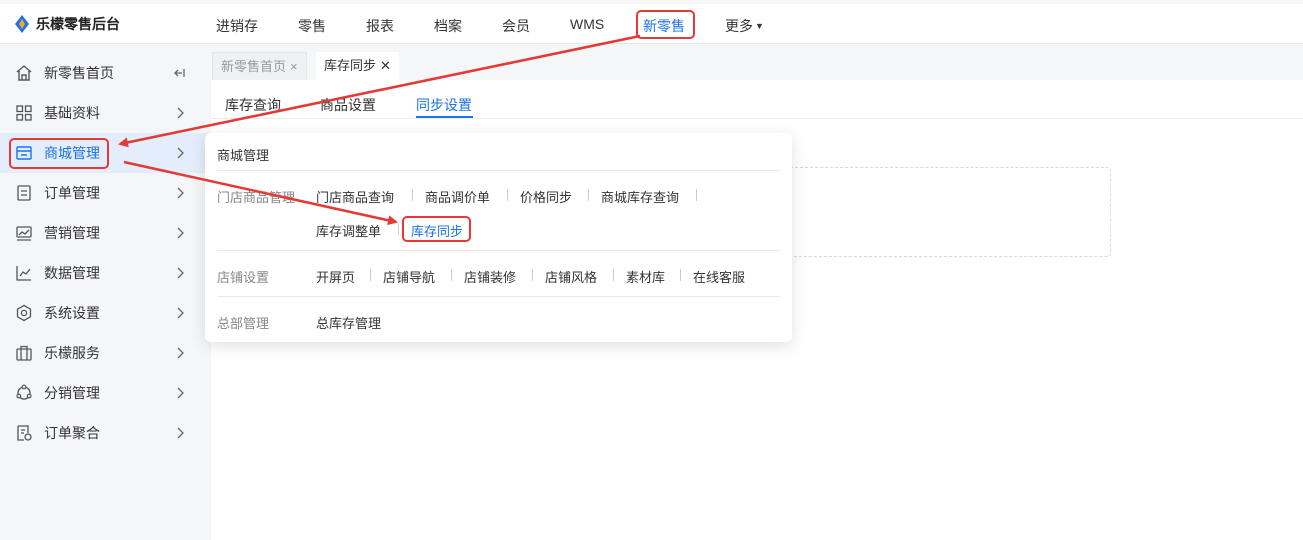  What do you see at coordinates (72, 393) in the screenshot?
I see `sidebar-item-label: 分销管理` at bounding box center [72, 393].